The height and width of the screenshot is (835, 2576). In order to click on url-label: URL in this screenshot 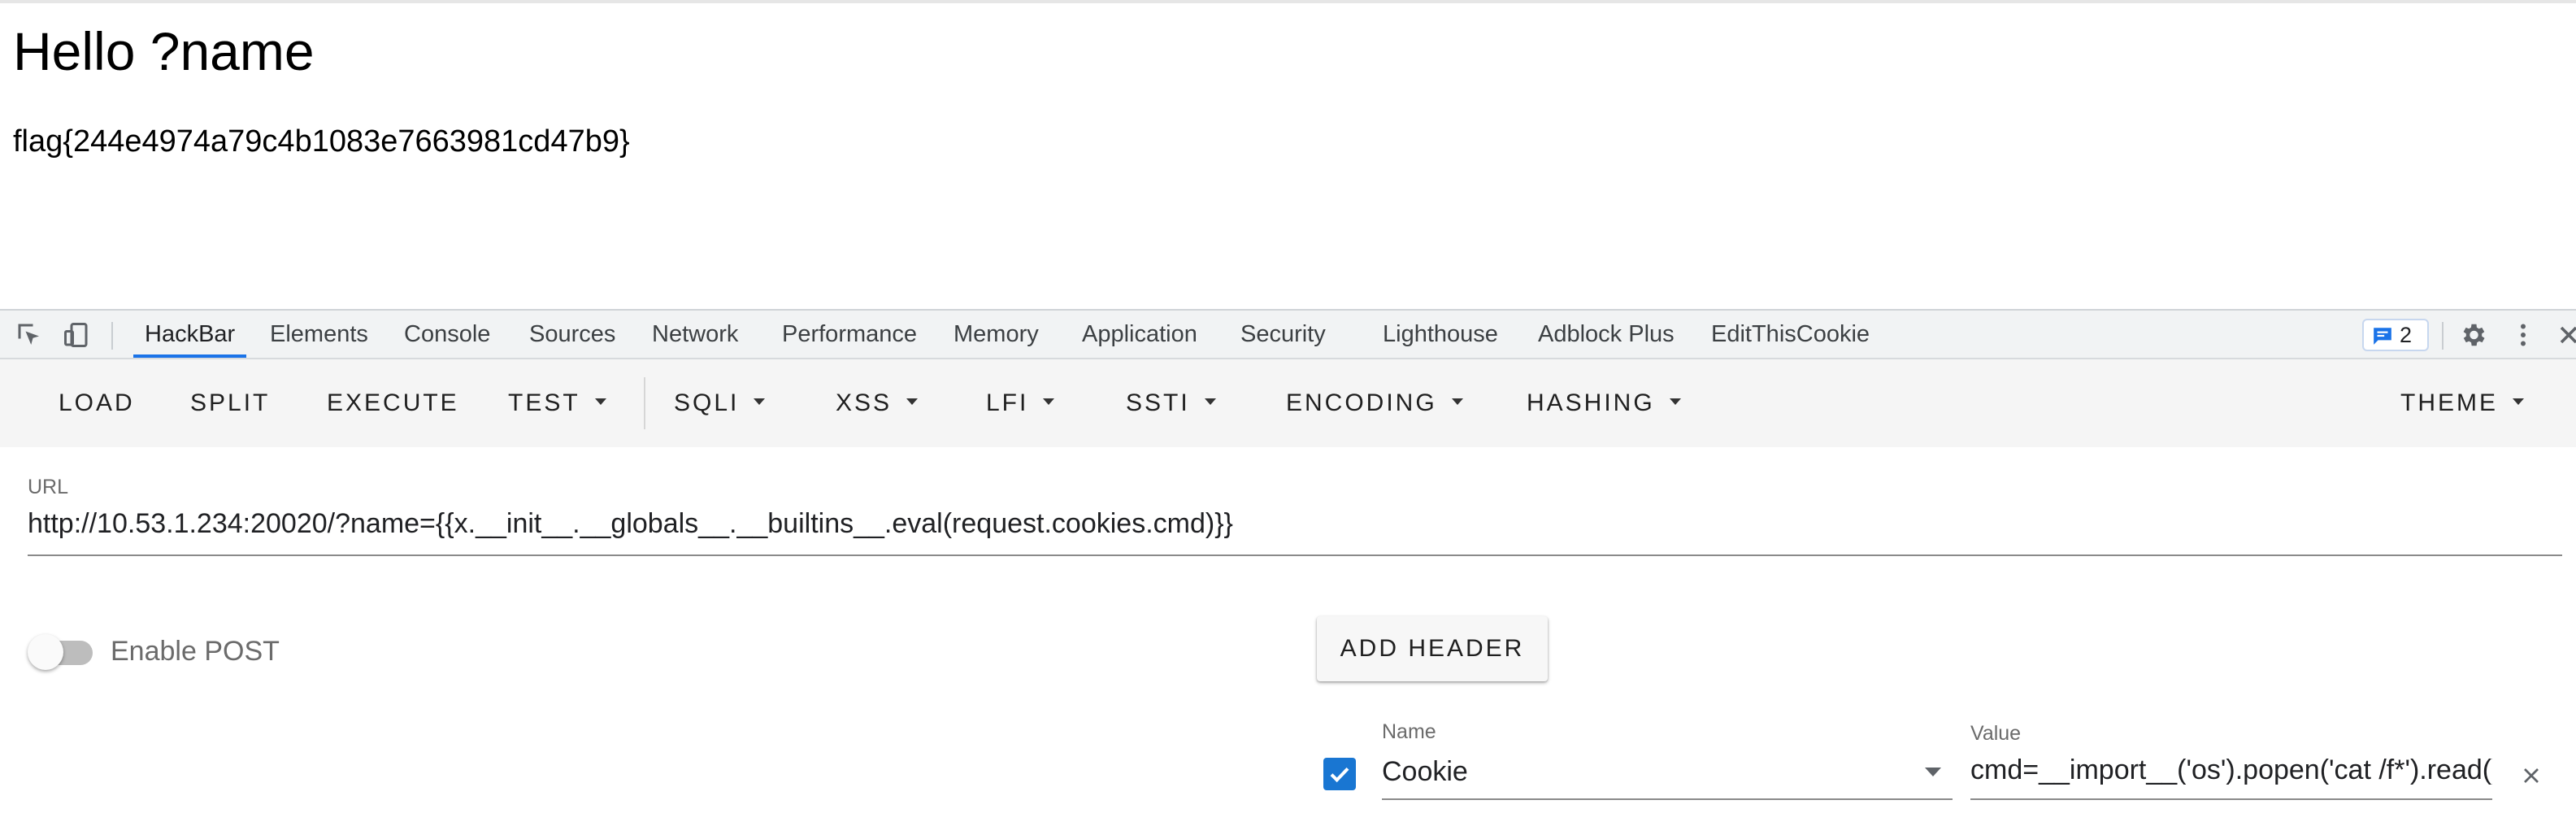, I will do `click(48, 487)`.